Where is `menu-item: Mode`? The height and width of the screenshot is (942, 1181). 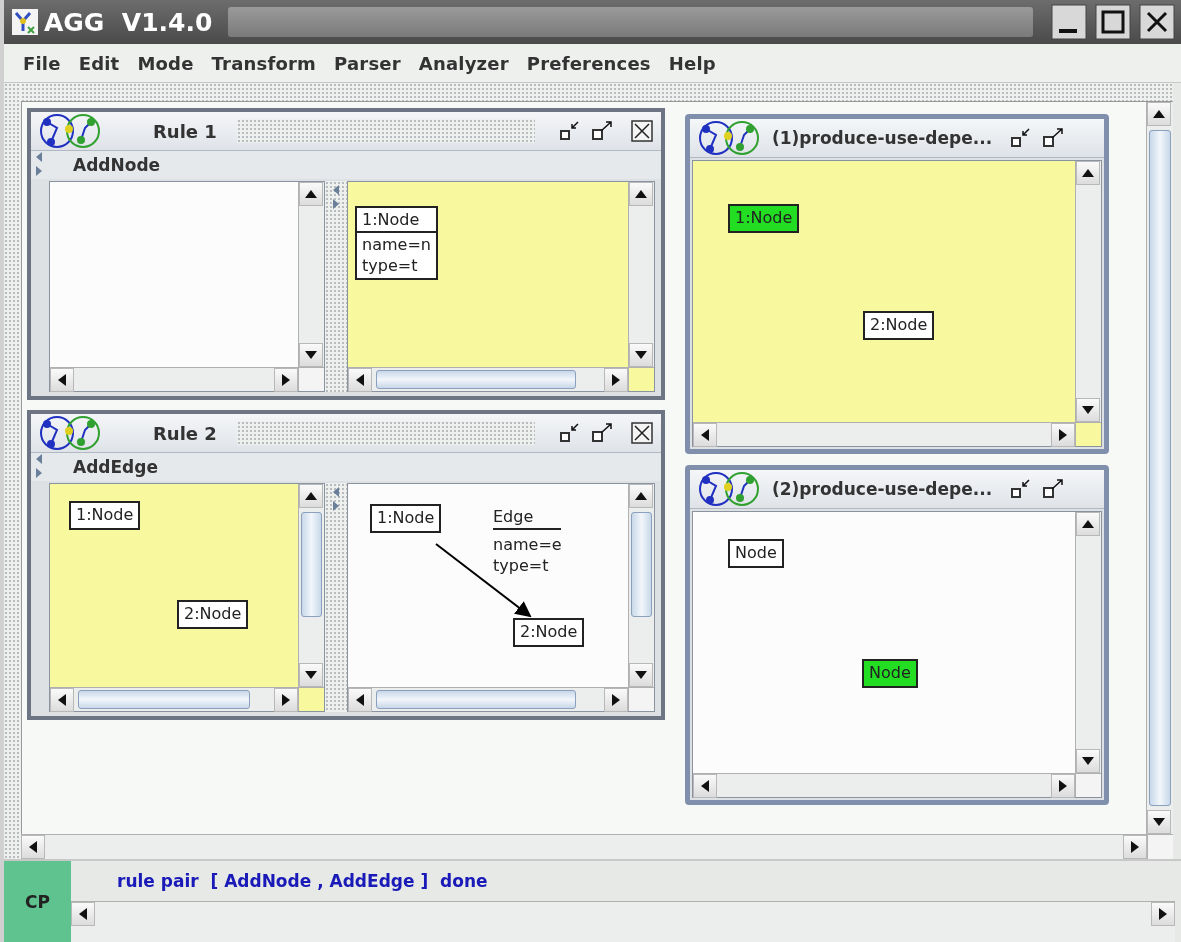
menu-item: Mode is located at coordinates (165, 63).